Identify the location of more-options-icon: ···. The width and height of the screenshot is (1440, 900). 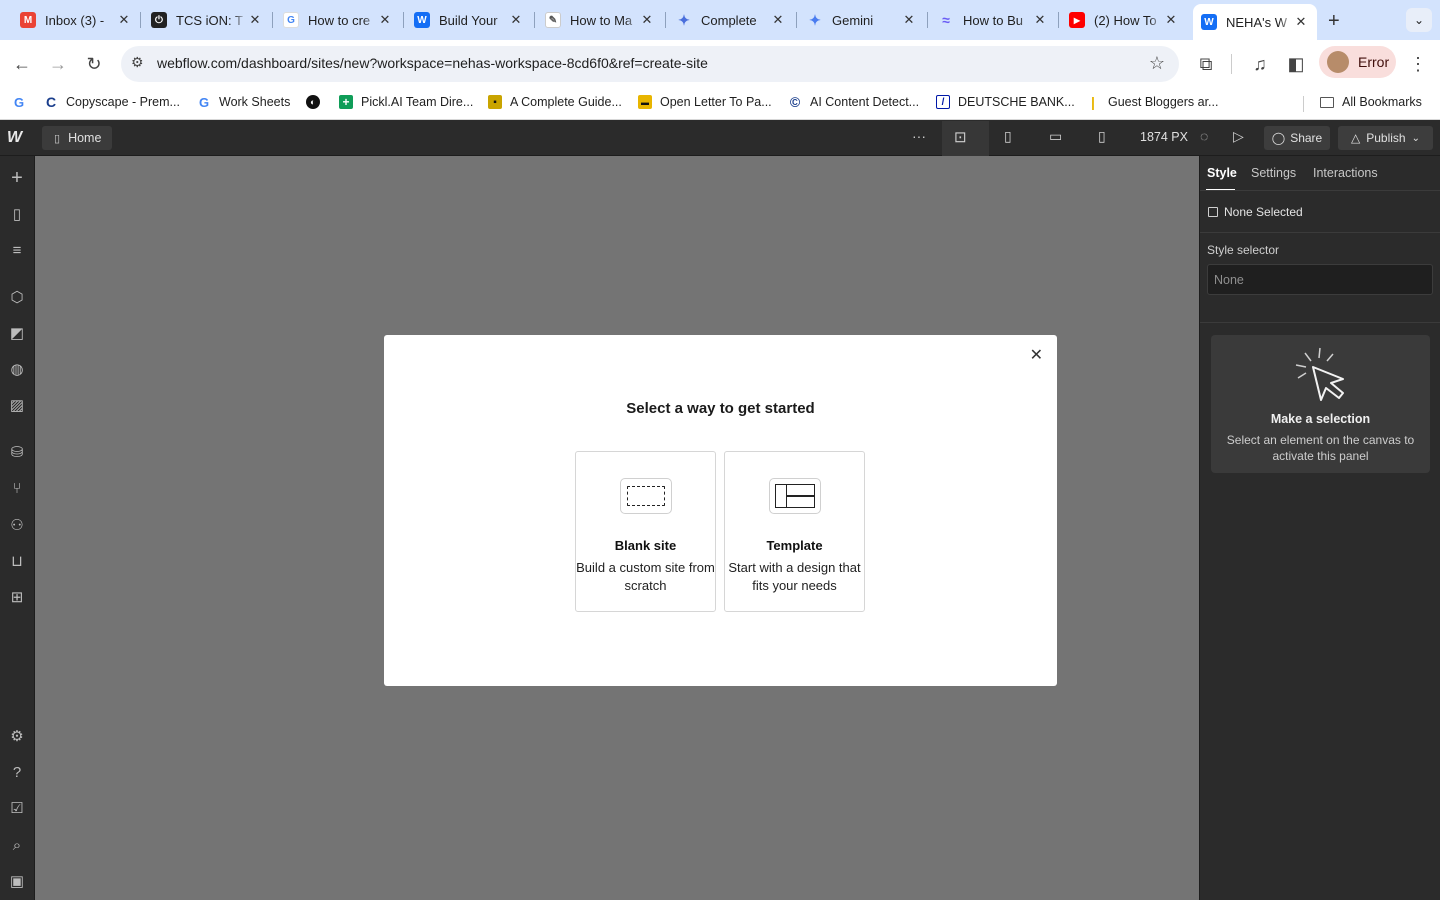
(919, 136).